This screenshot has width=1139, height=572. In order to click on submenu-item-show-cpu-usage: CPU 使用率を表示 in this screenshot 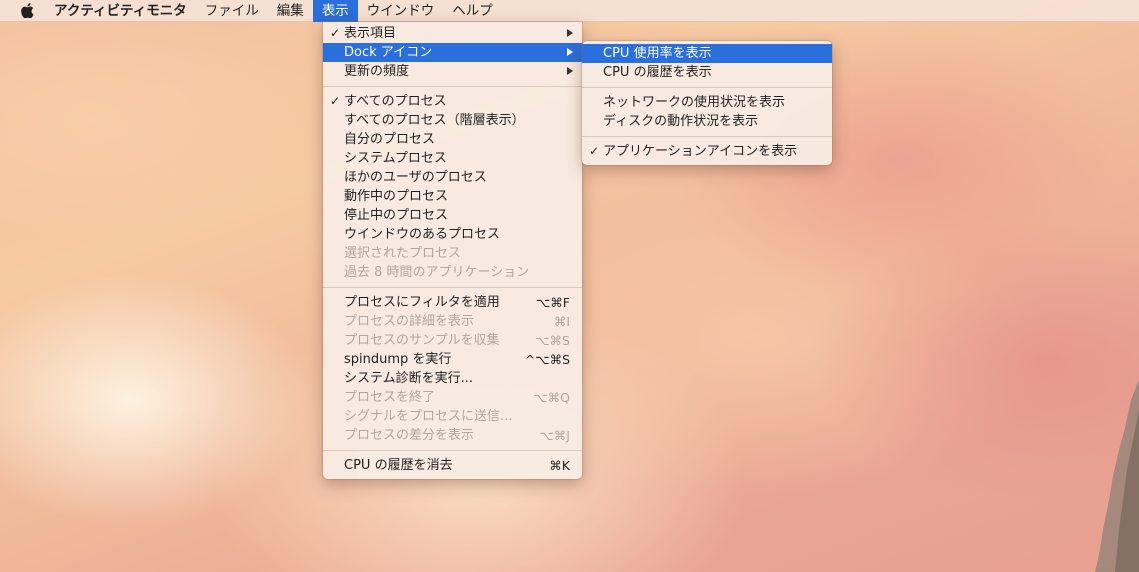, I will do `click(707, 53)`.